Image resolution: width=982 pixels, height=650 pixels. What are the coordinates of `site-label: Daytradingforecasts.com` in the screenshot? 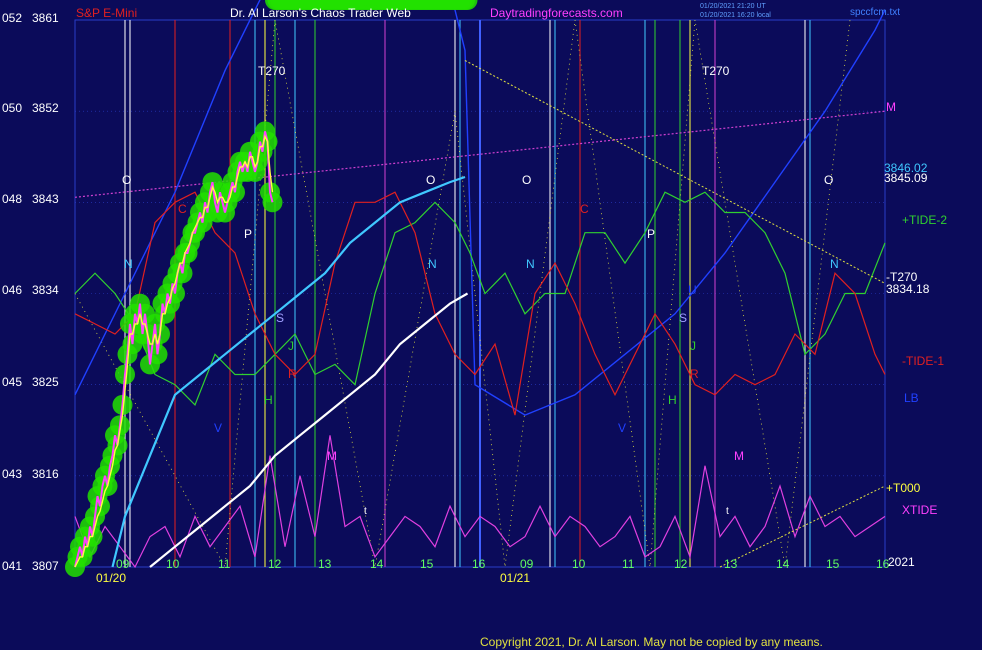 It's located at (556, 13).